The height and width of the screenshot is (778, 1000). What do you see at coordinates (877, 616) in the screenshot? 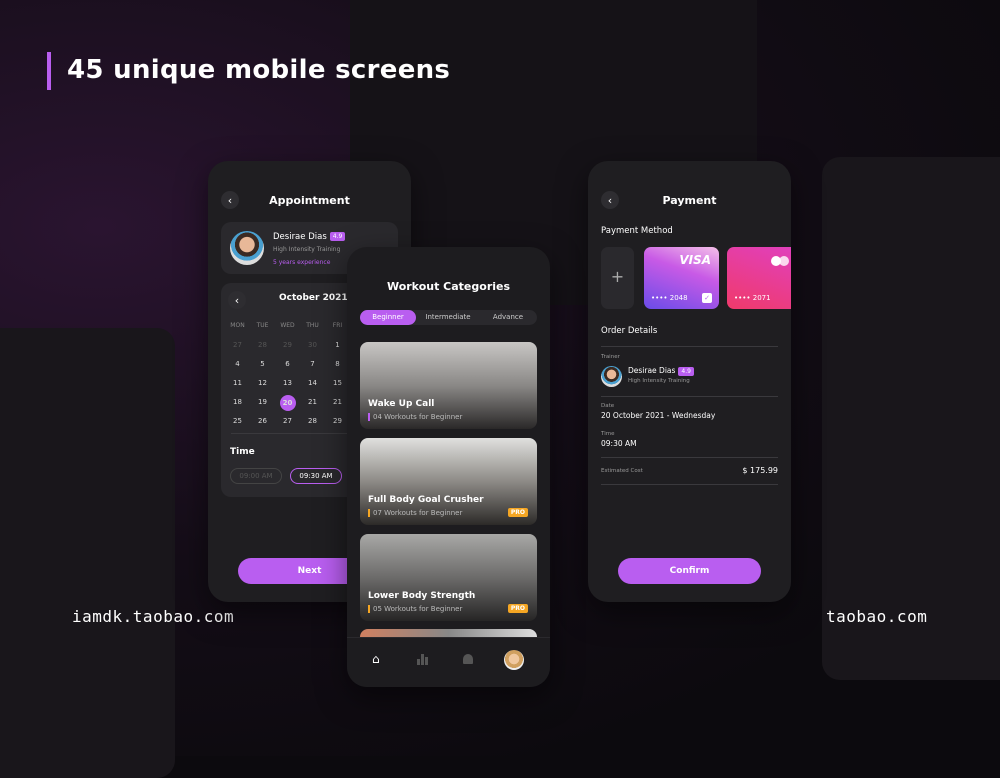
I see `watermark-partial: taobao.com` at bounding box center [877, 616].